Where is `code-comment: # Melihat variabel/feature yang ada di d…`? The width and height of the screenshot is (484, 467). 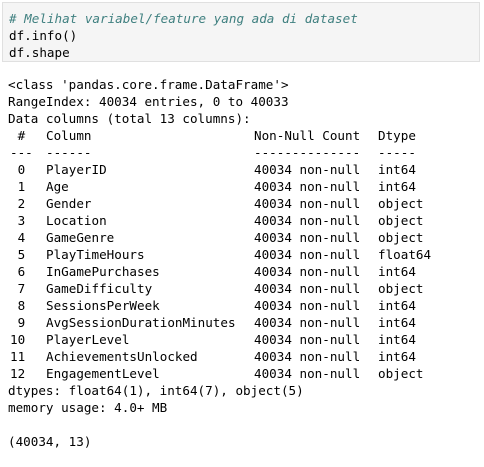
code-comment: # Melihat variabel/feature yang ada di d… is located at coordinates (183, 18).